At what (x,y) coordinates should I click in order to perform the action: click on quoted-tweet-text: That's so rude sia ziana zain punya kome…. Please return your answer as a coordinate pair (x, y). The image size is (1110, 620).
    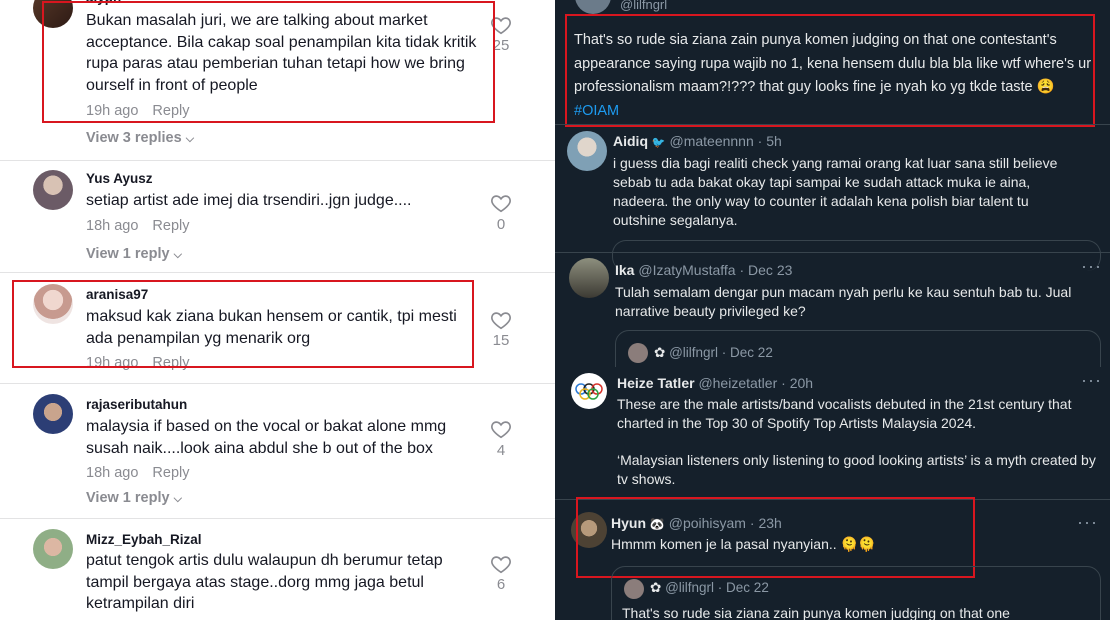
    Looking at the image, I should click on (834, 76).